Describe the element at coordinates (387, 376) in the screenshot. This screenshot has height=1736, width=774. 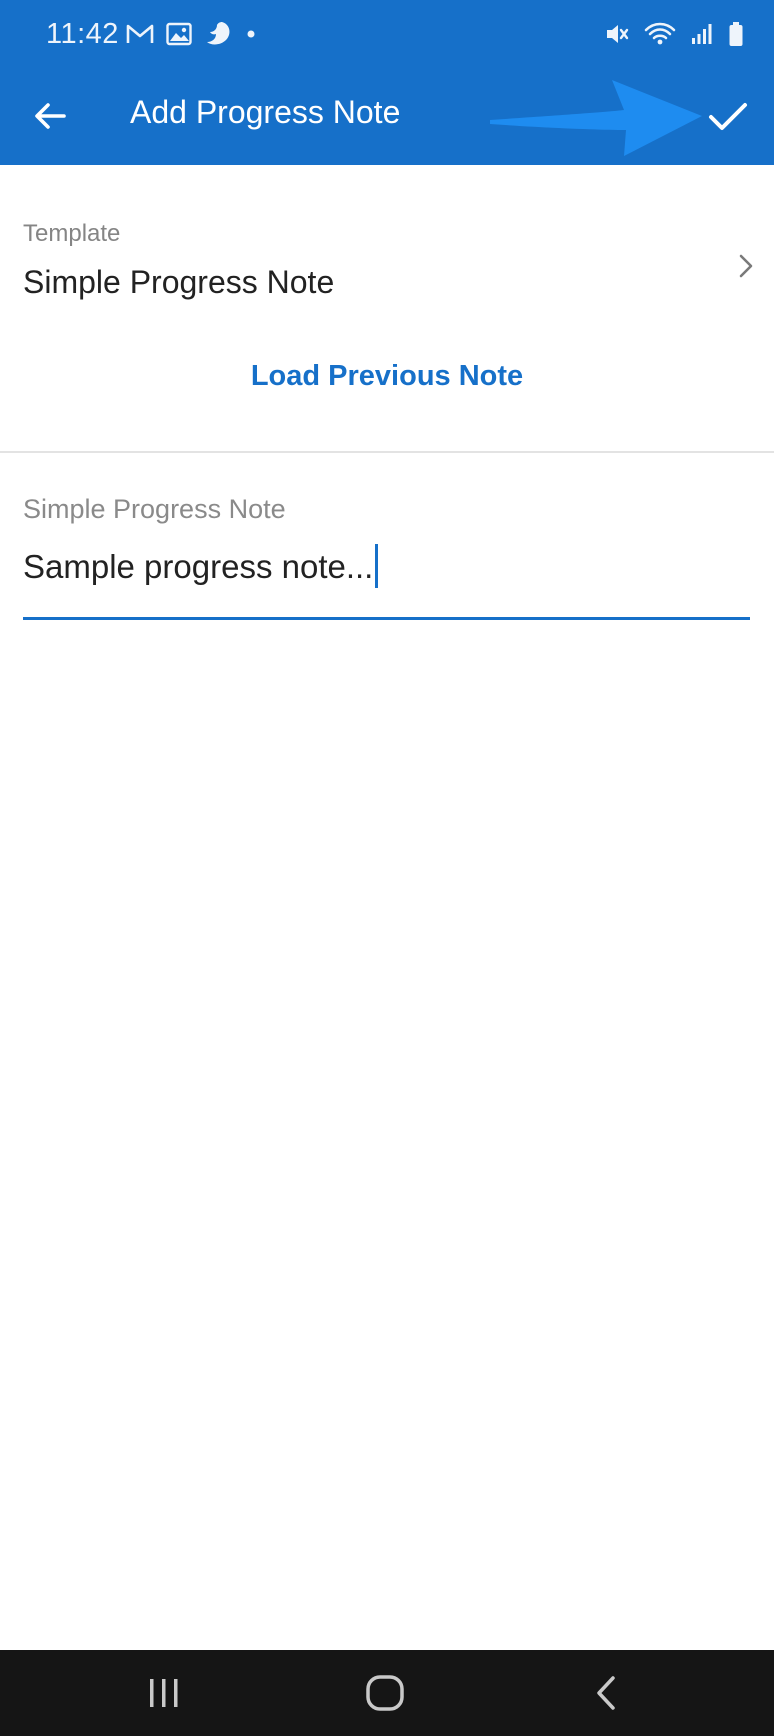
I see `load-previous-note-button: Load Previous Note` at that location.